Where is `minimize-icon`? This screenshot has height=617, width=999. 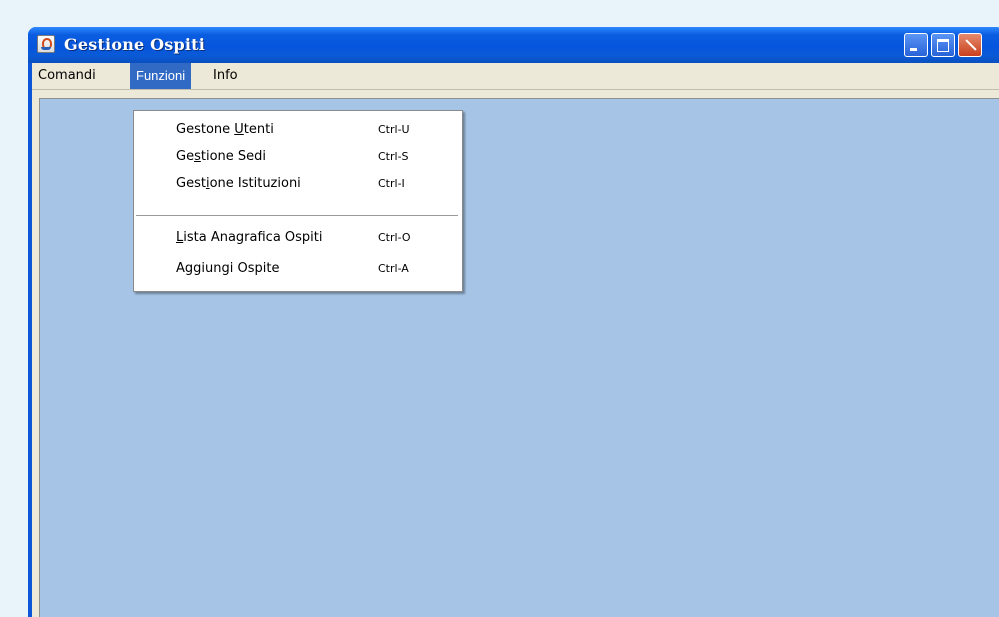
minimize-icon is located at coordinates (916, 45).